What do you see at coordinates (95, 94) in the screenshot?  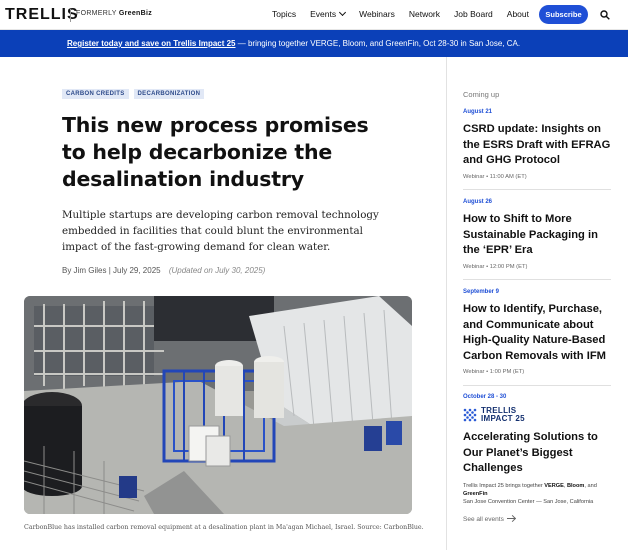 I see `tag-carbon-credits: CARBON CREDITS` at bounding box center [95, 94].